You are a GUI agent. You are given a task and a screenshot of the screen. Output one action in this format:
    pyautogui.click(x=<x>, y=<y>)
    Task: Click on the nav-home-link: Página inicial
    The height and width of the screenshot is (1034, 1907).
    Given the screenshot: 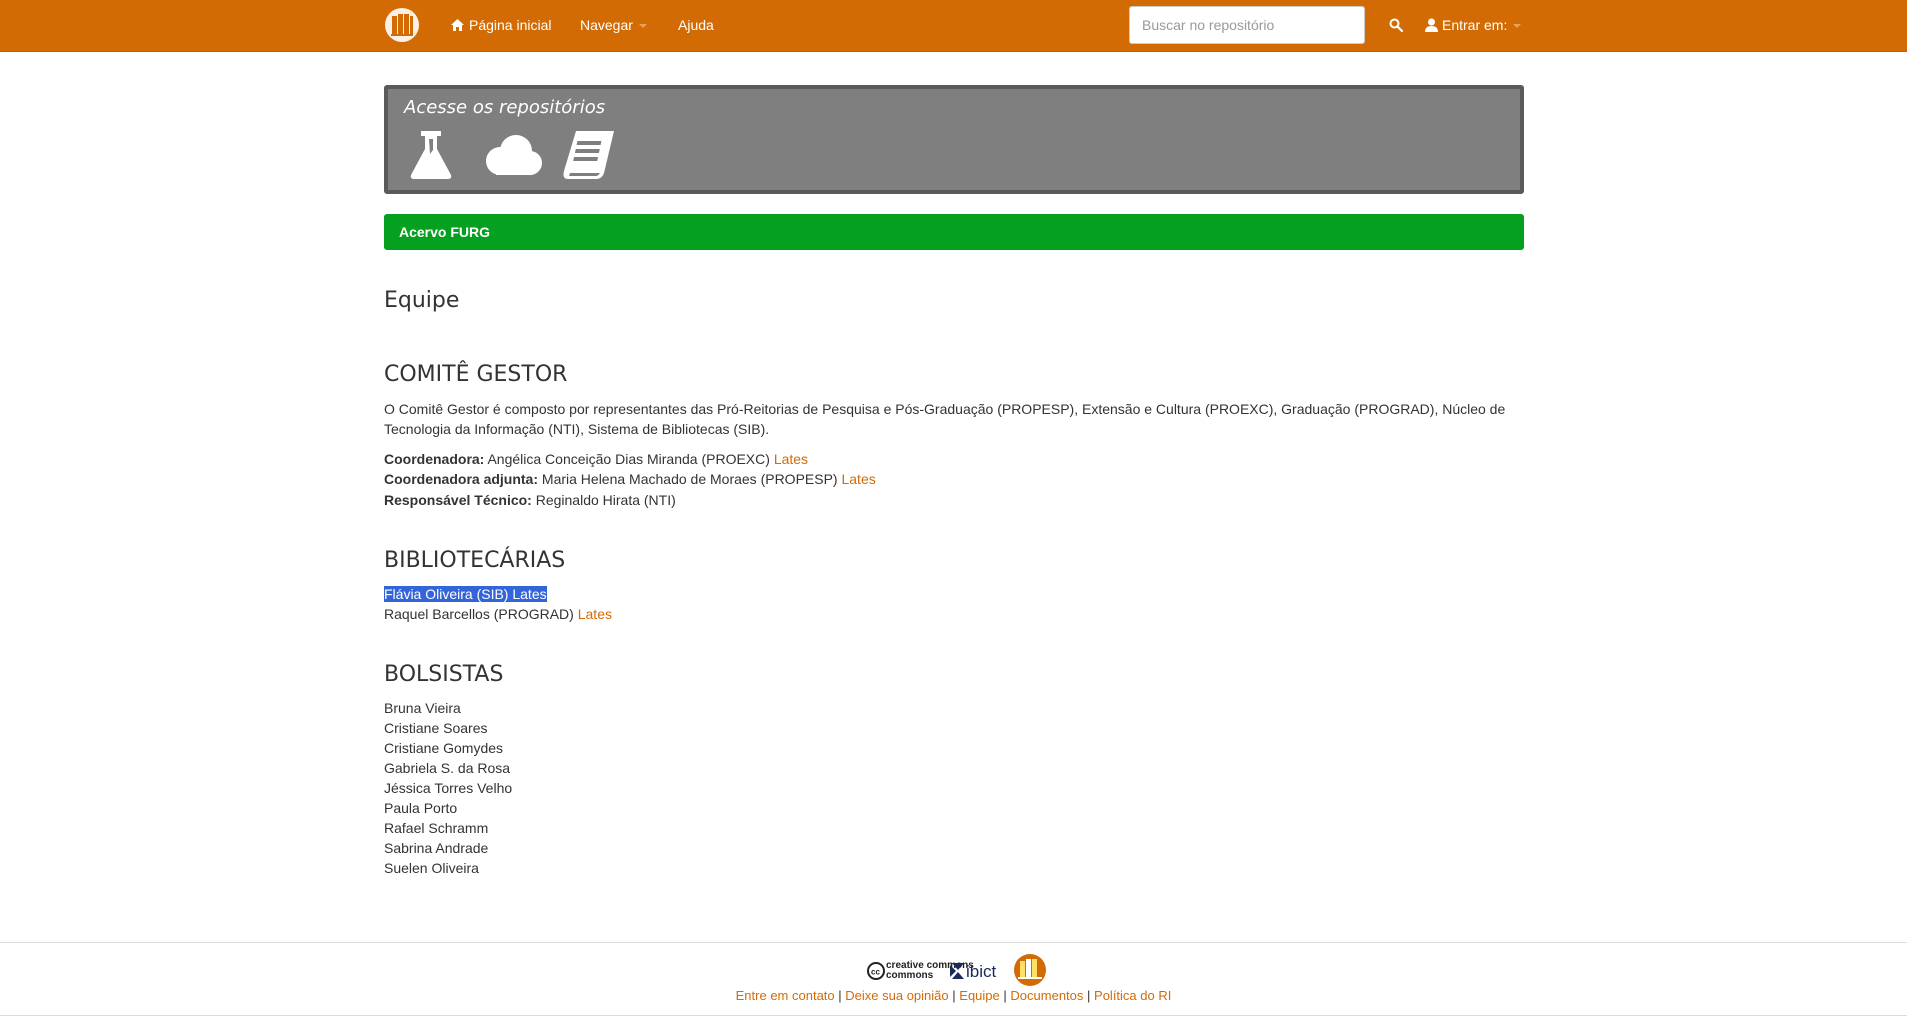 What is the action you would take?
    pyautogui.click(x=501, y=25)
    